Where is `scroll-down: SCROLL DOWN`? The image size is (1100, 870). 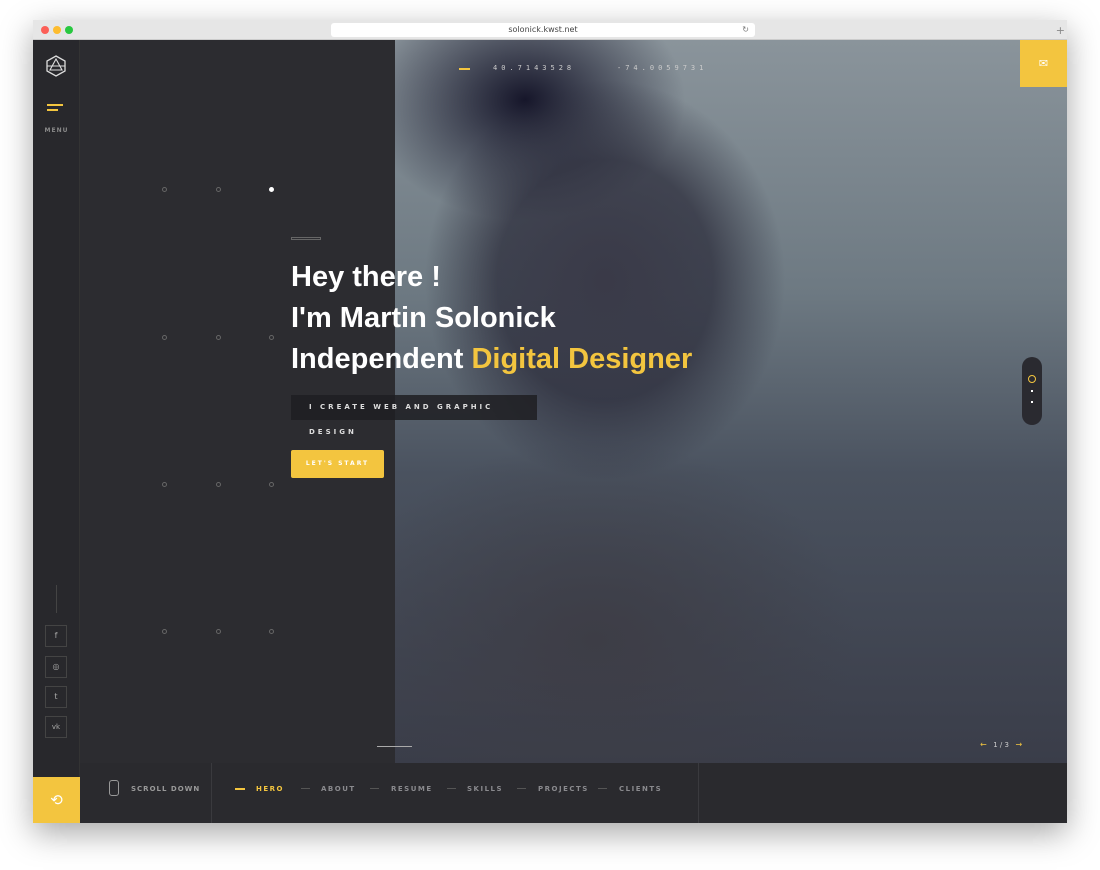 scroll-down: SCROLL DOWN is located at coordinates (146, 793).